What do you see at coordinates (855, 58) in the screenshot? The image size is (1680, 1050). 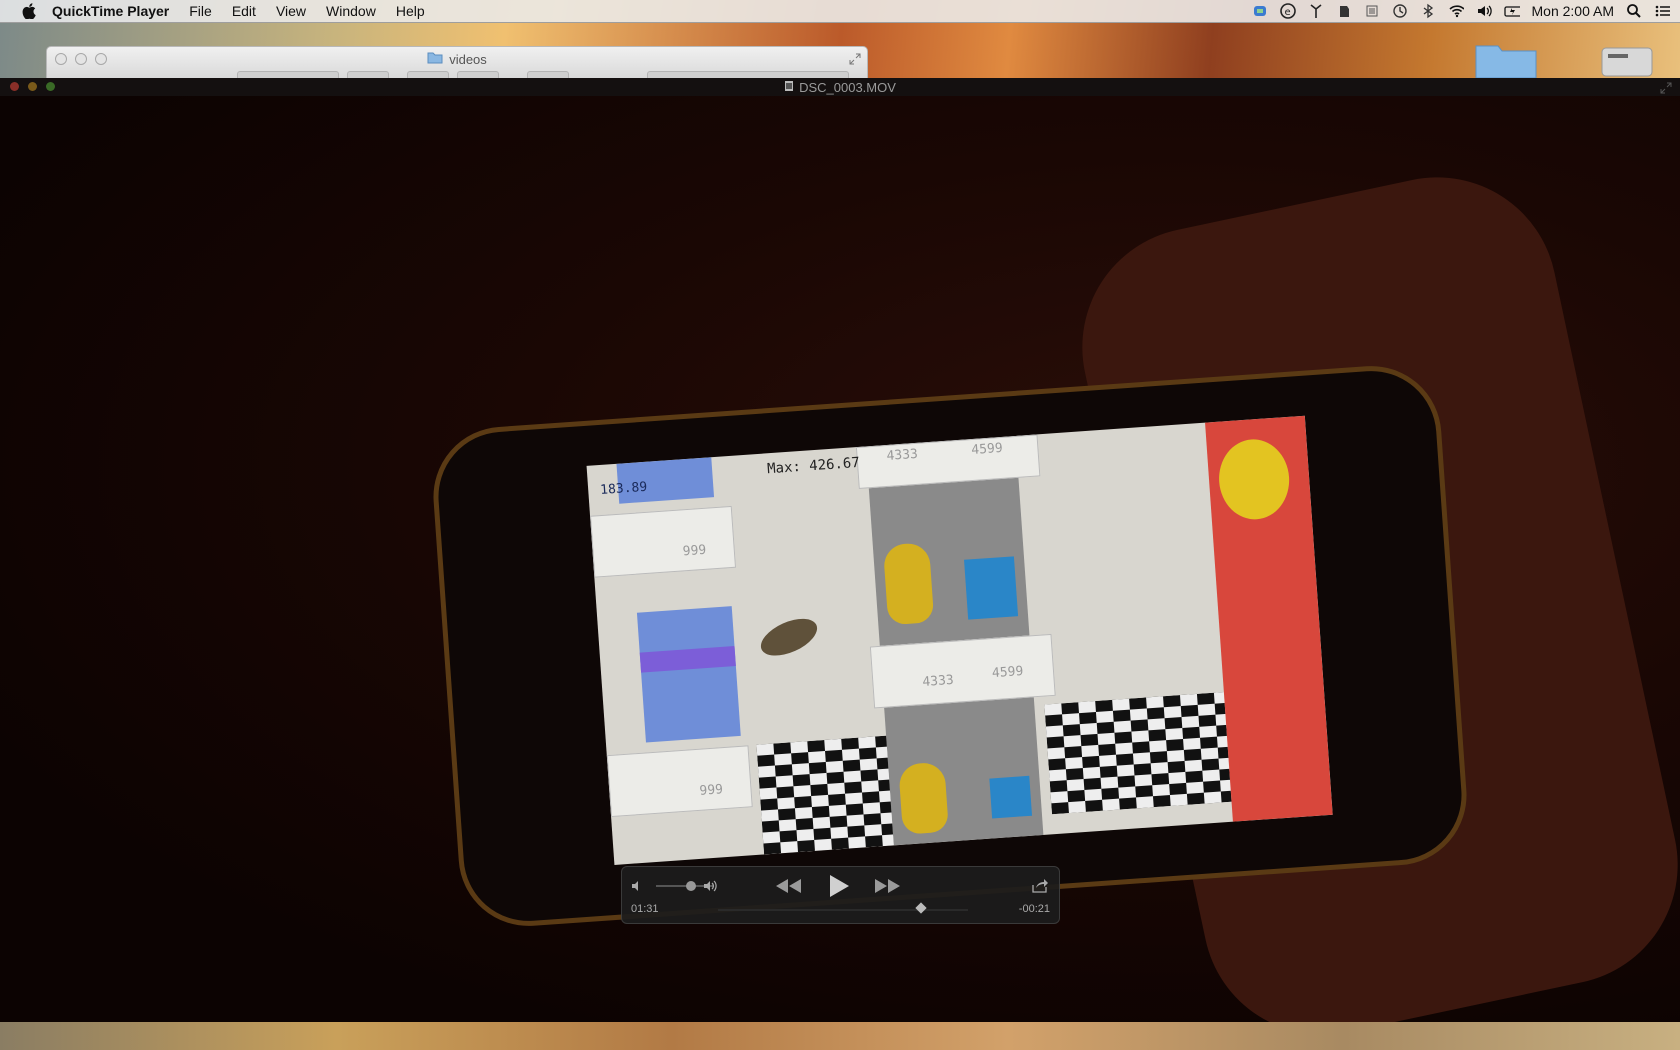 I see `finder-fullscreen-icon` at bounding box center [855, 58].